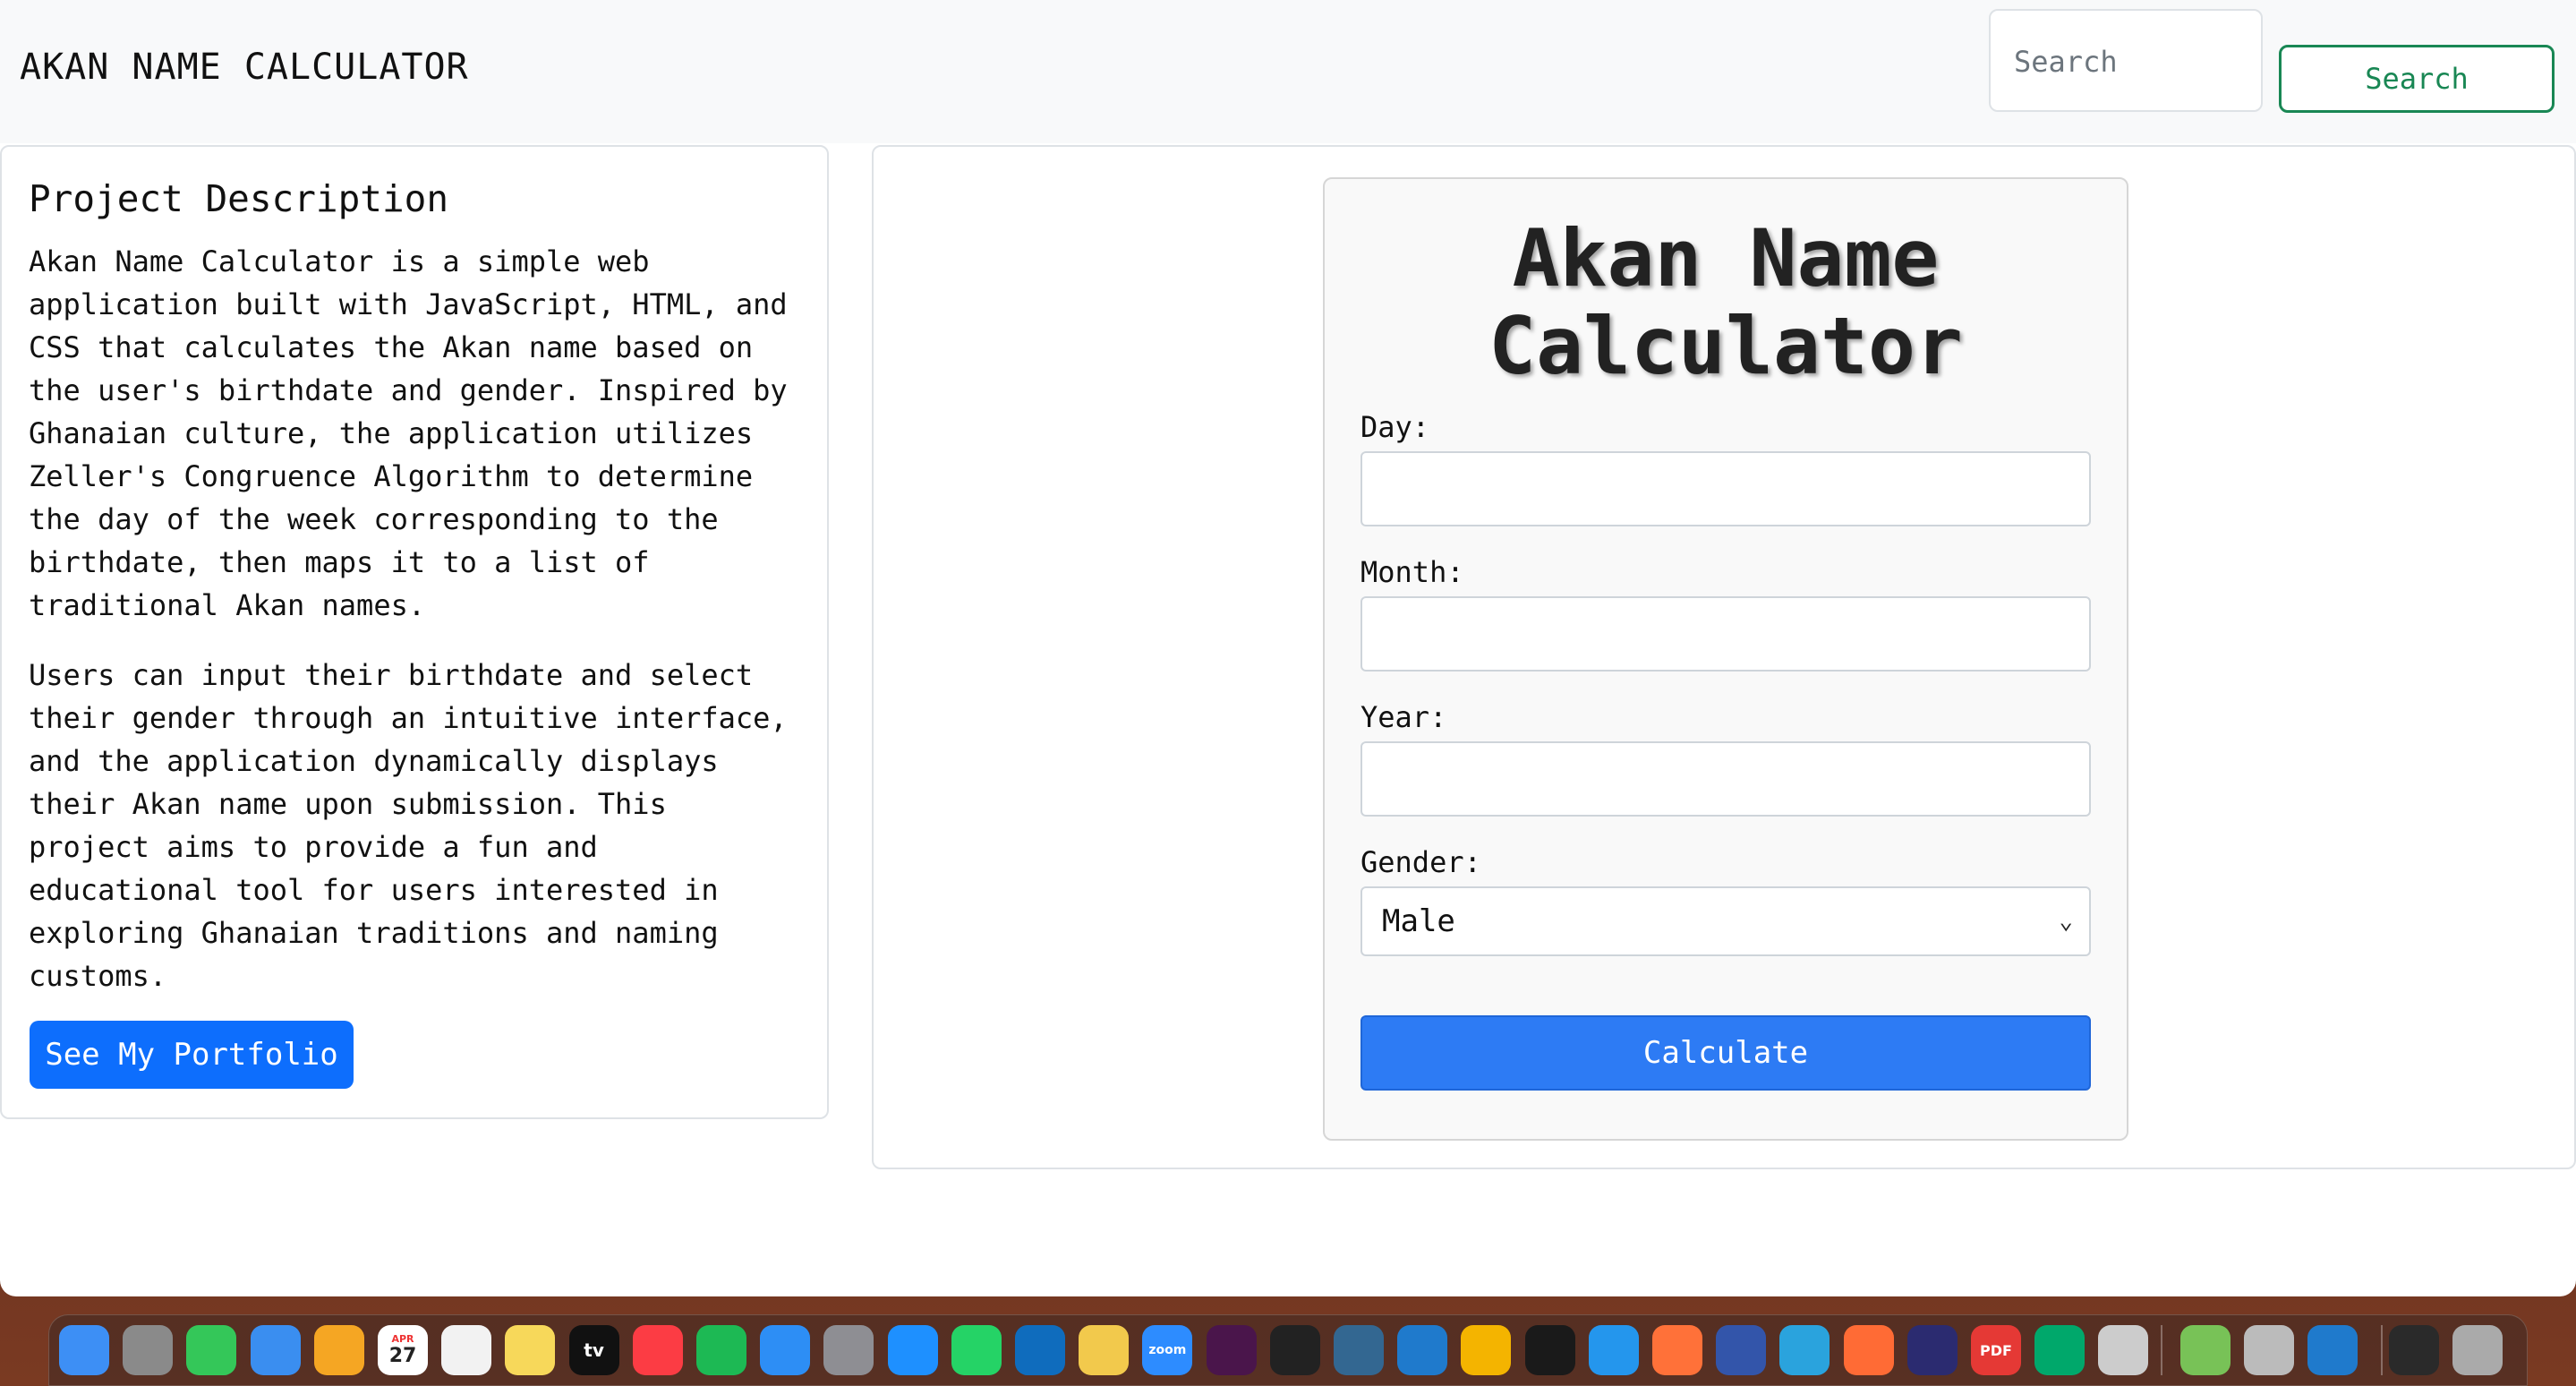 The image size is (2576, 1386). What do you see at coordinates (593, 1350) in the screenshot?
I see `appletv-icon: tv` at bounding box center [593, 1350].